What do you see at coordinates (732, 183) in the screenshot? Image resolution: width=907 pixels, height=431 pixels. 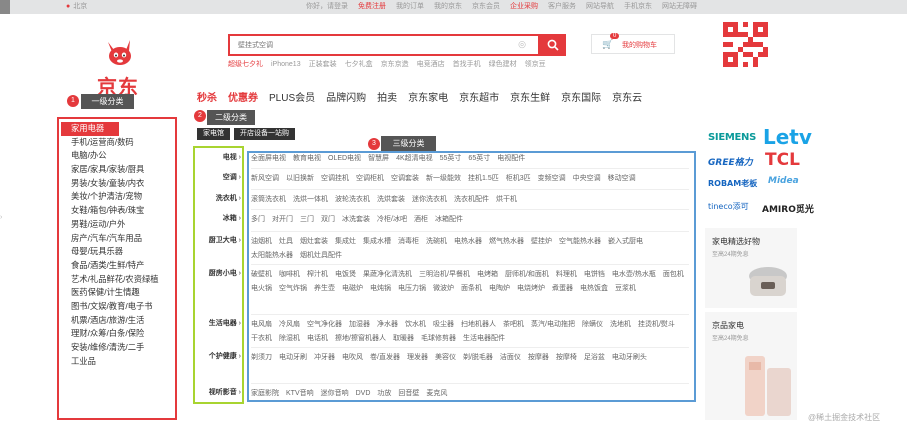 I see `brand-logo: ROBAM老板` at bounding box center [732, 183].